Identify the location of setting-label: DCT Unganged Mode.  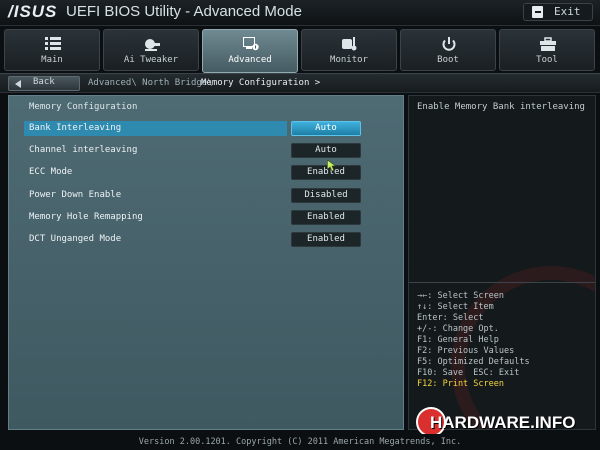
(75, 239).